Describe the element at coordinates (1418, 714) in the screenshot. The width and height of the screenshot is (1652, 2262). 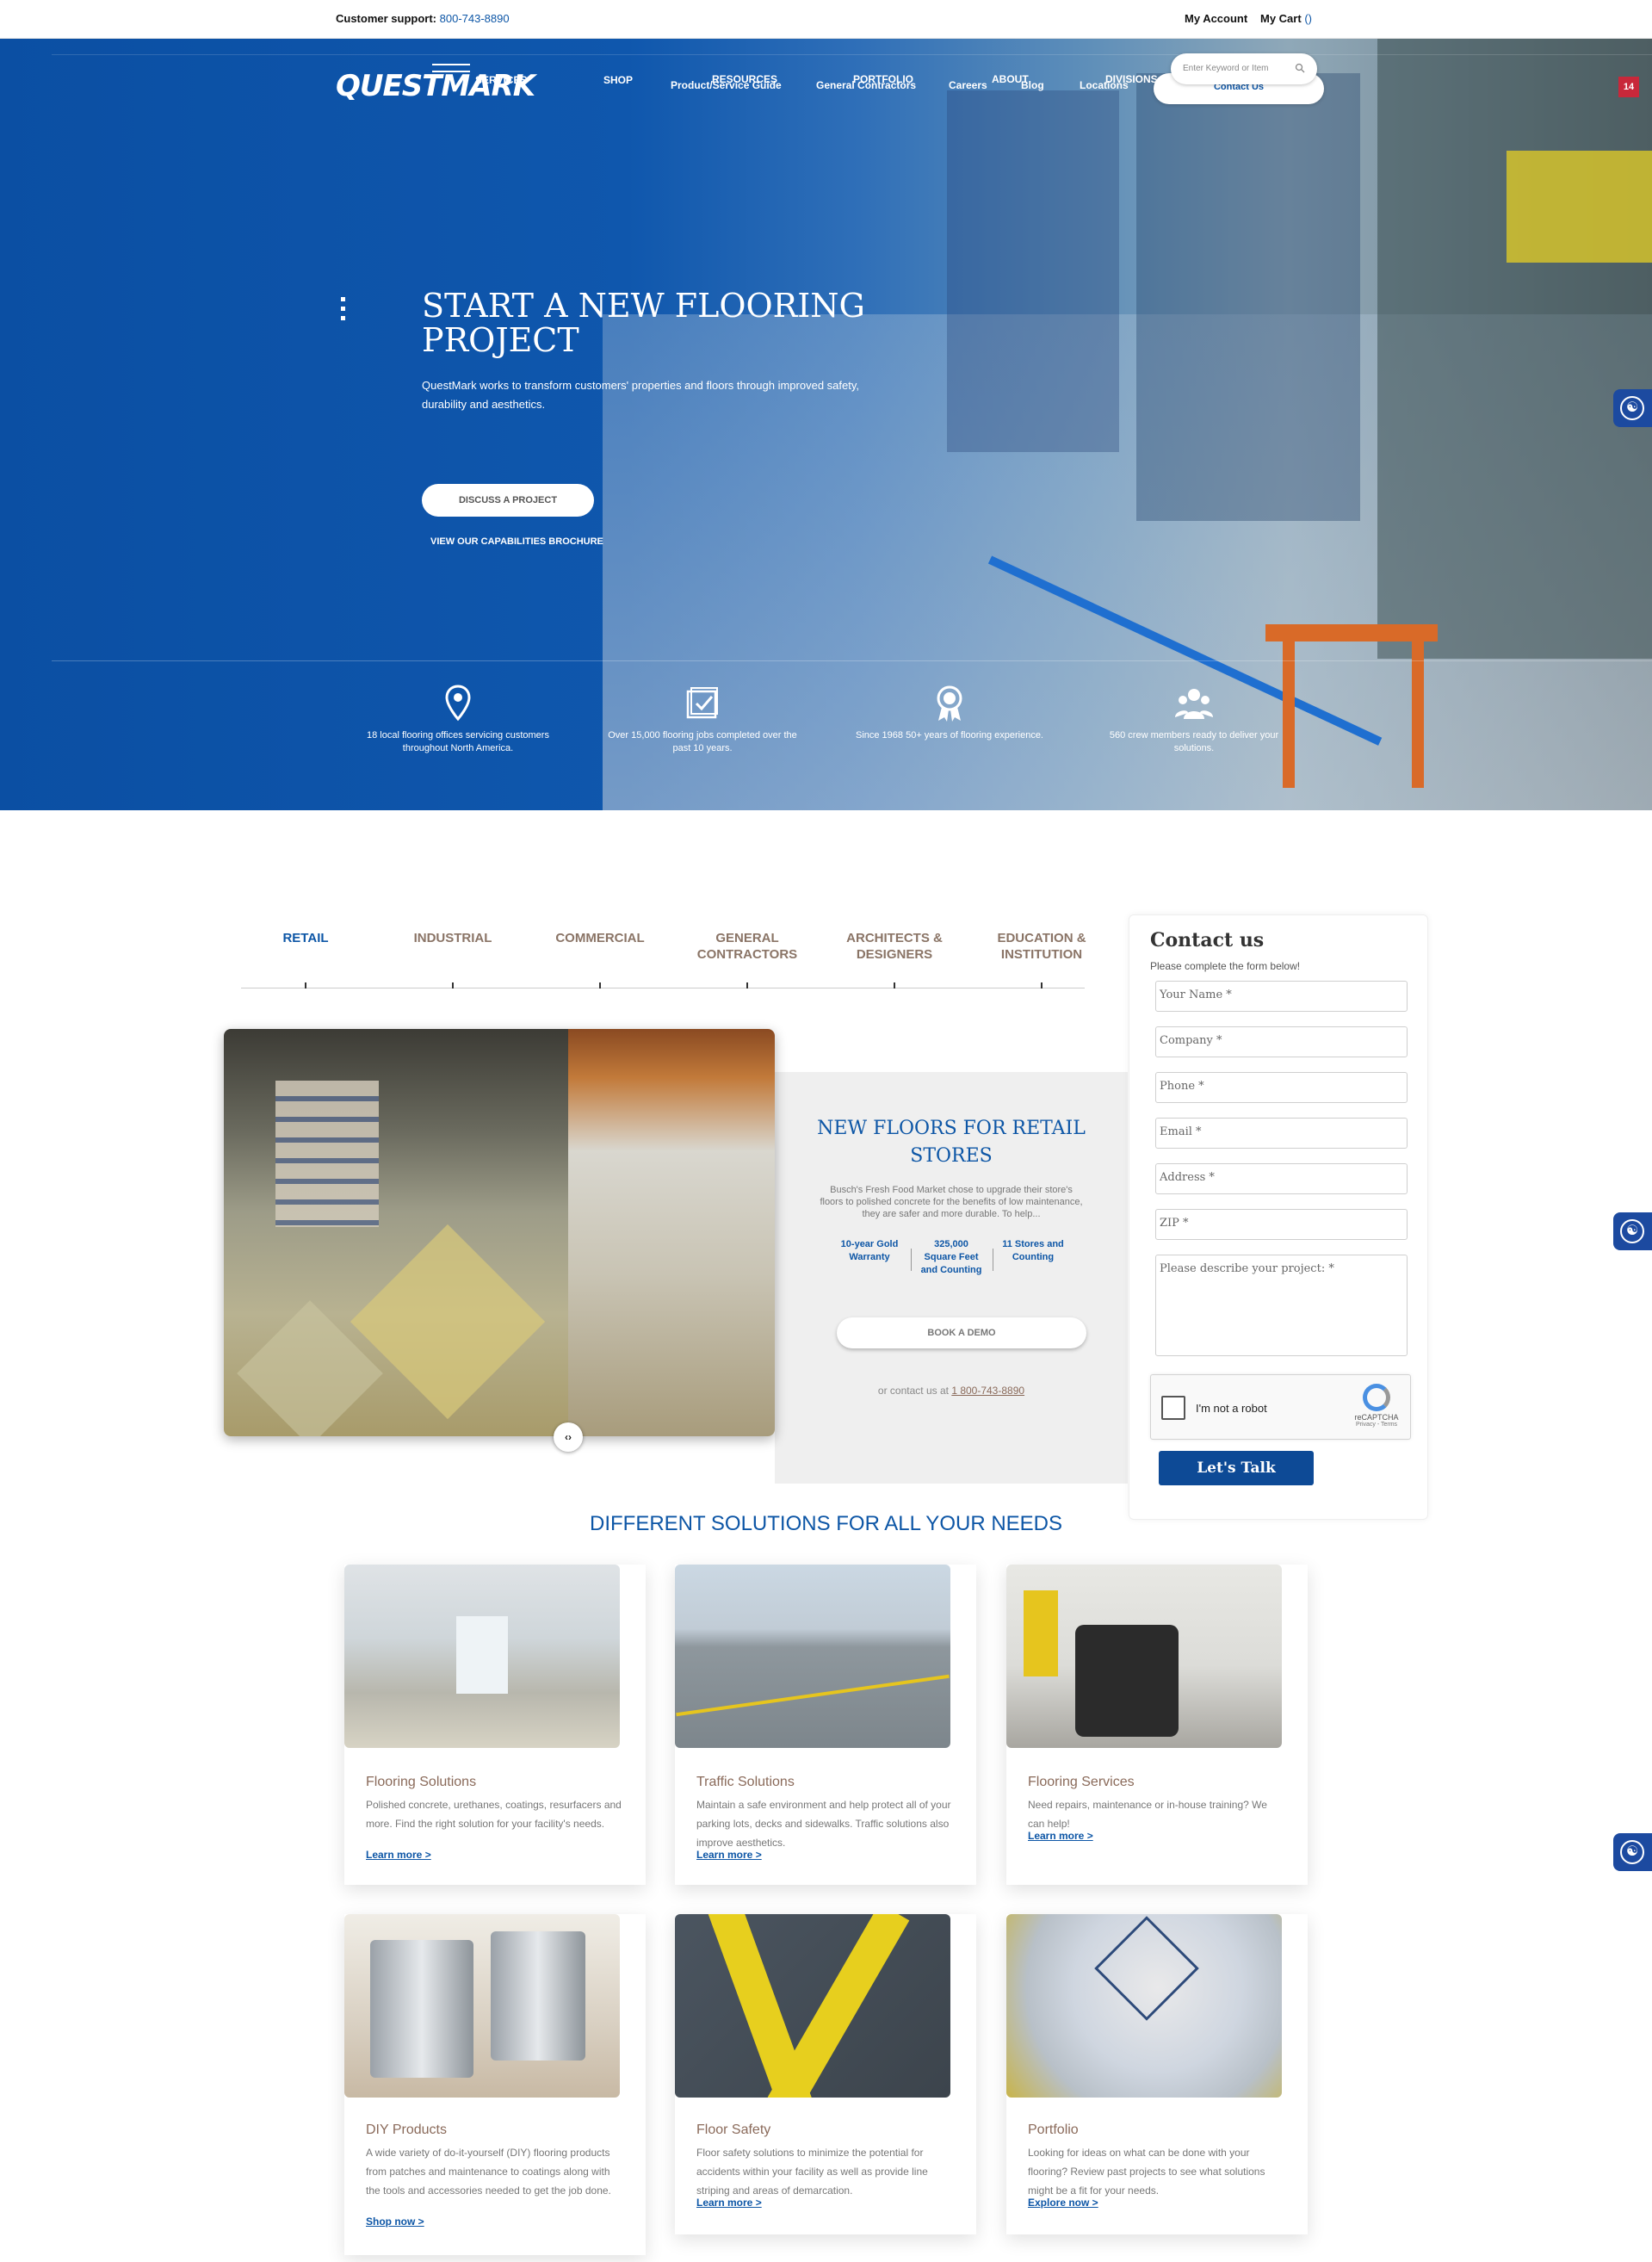
I see `hero-background-cart-leg` at that location.